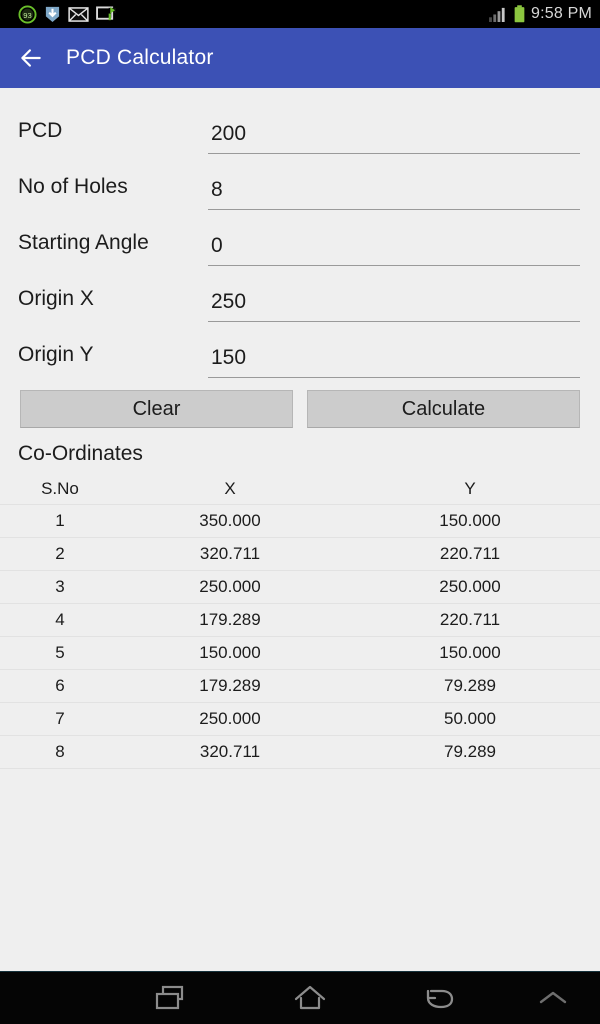  I want to click on cell-x: 350.000, so click(230, 520).